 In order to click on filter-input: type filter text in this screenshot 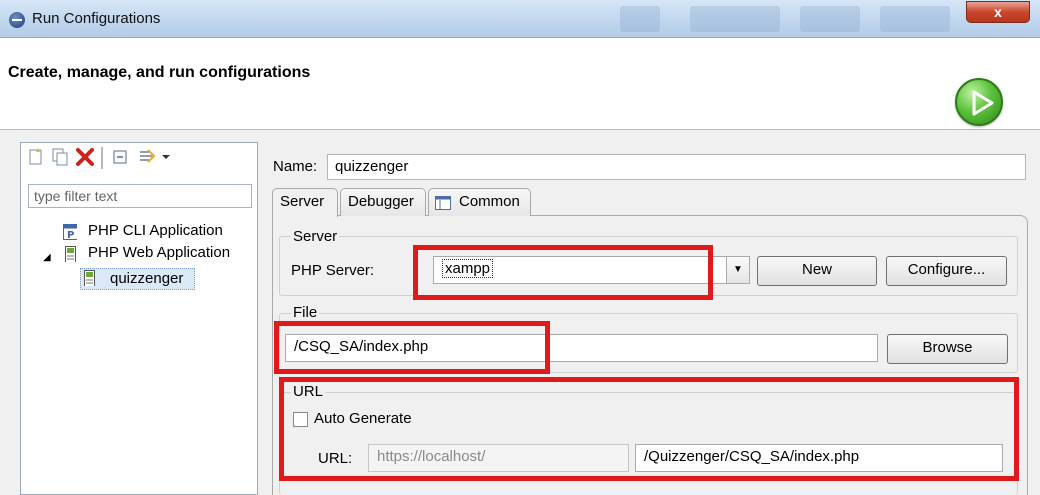, I will do `click(140, 196)`.